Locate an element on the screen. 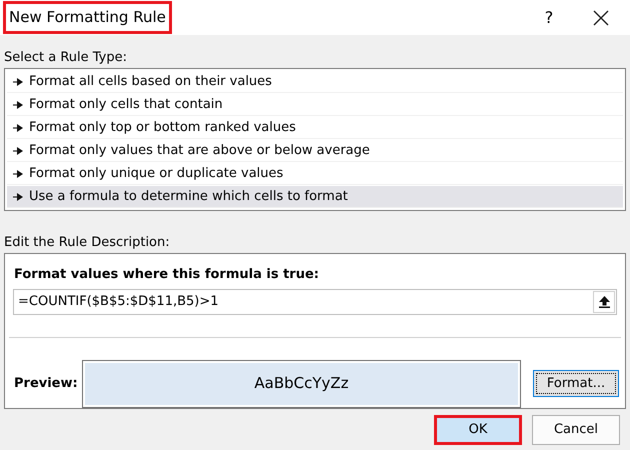  help-button: ? is located at coordinates (549, 17).